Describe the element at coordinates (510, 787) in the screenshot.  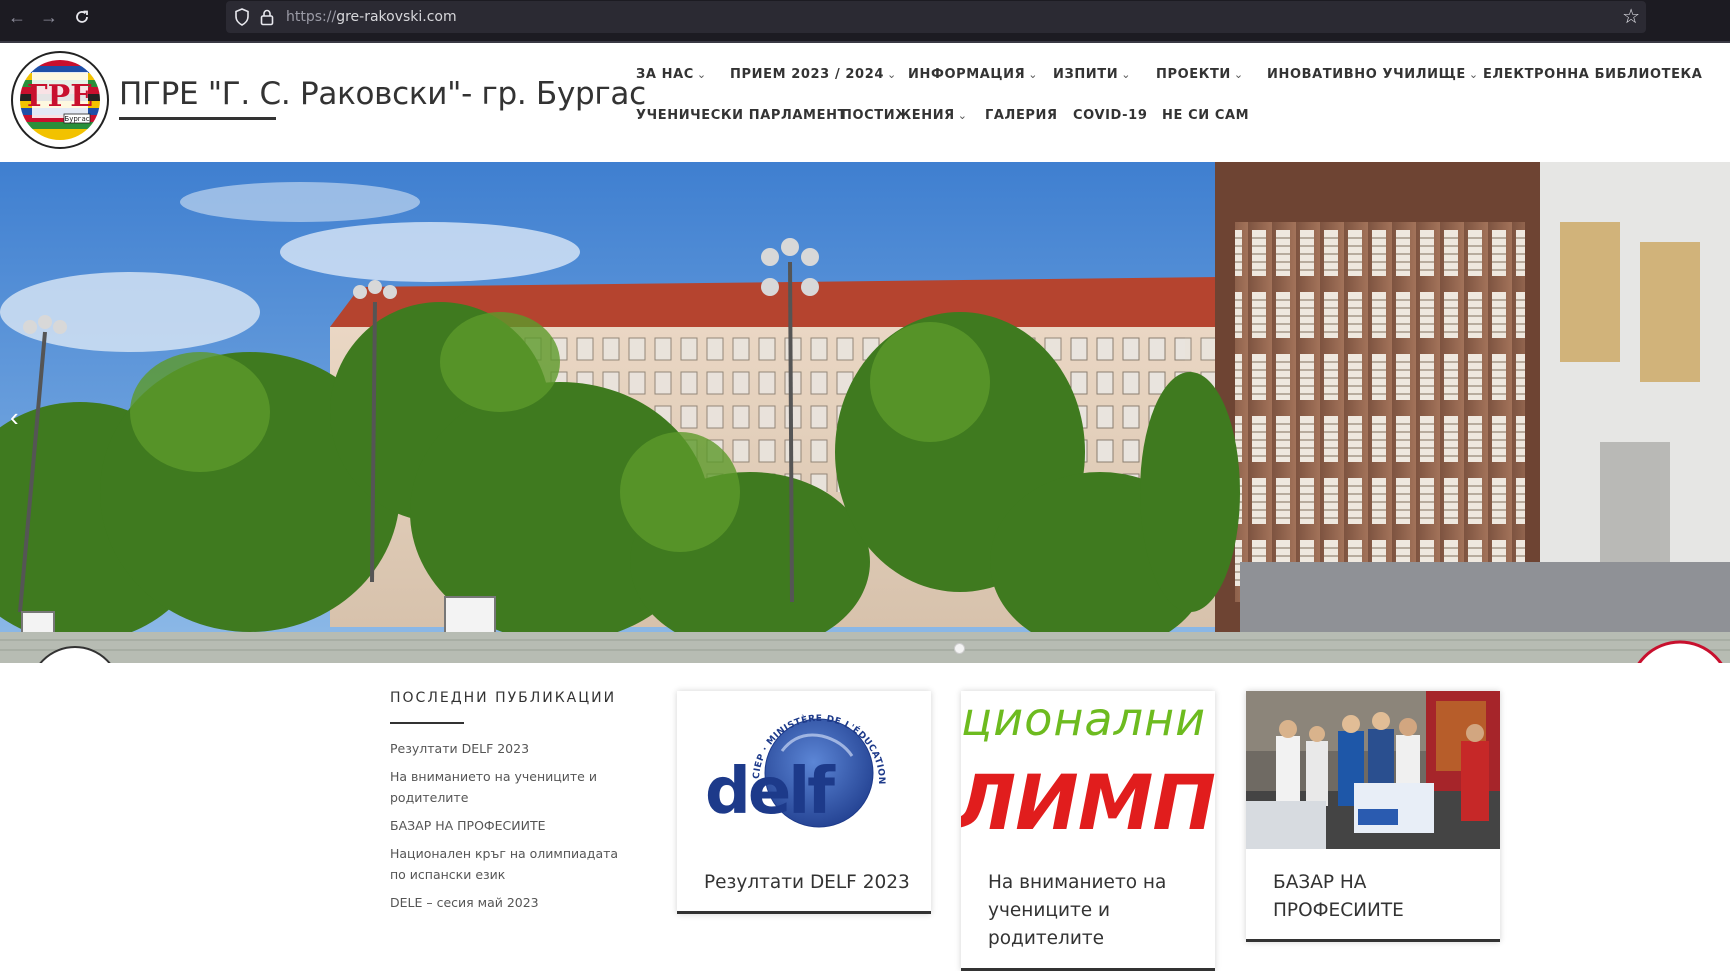
I see `recent-post-link: На вниманието на учениците и родителите` at that location.